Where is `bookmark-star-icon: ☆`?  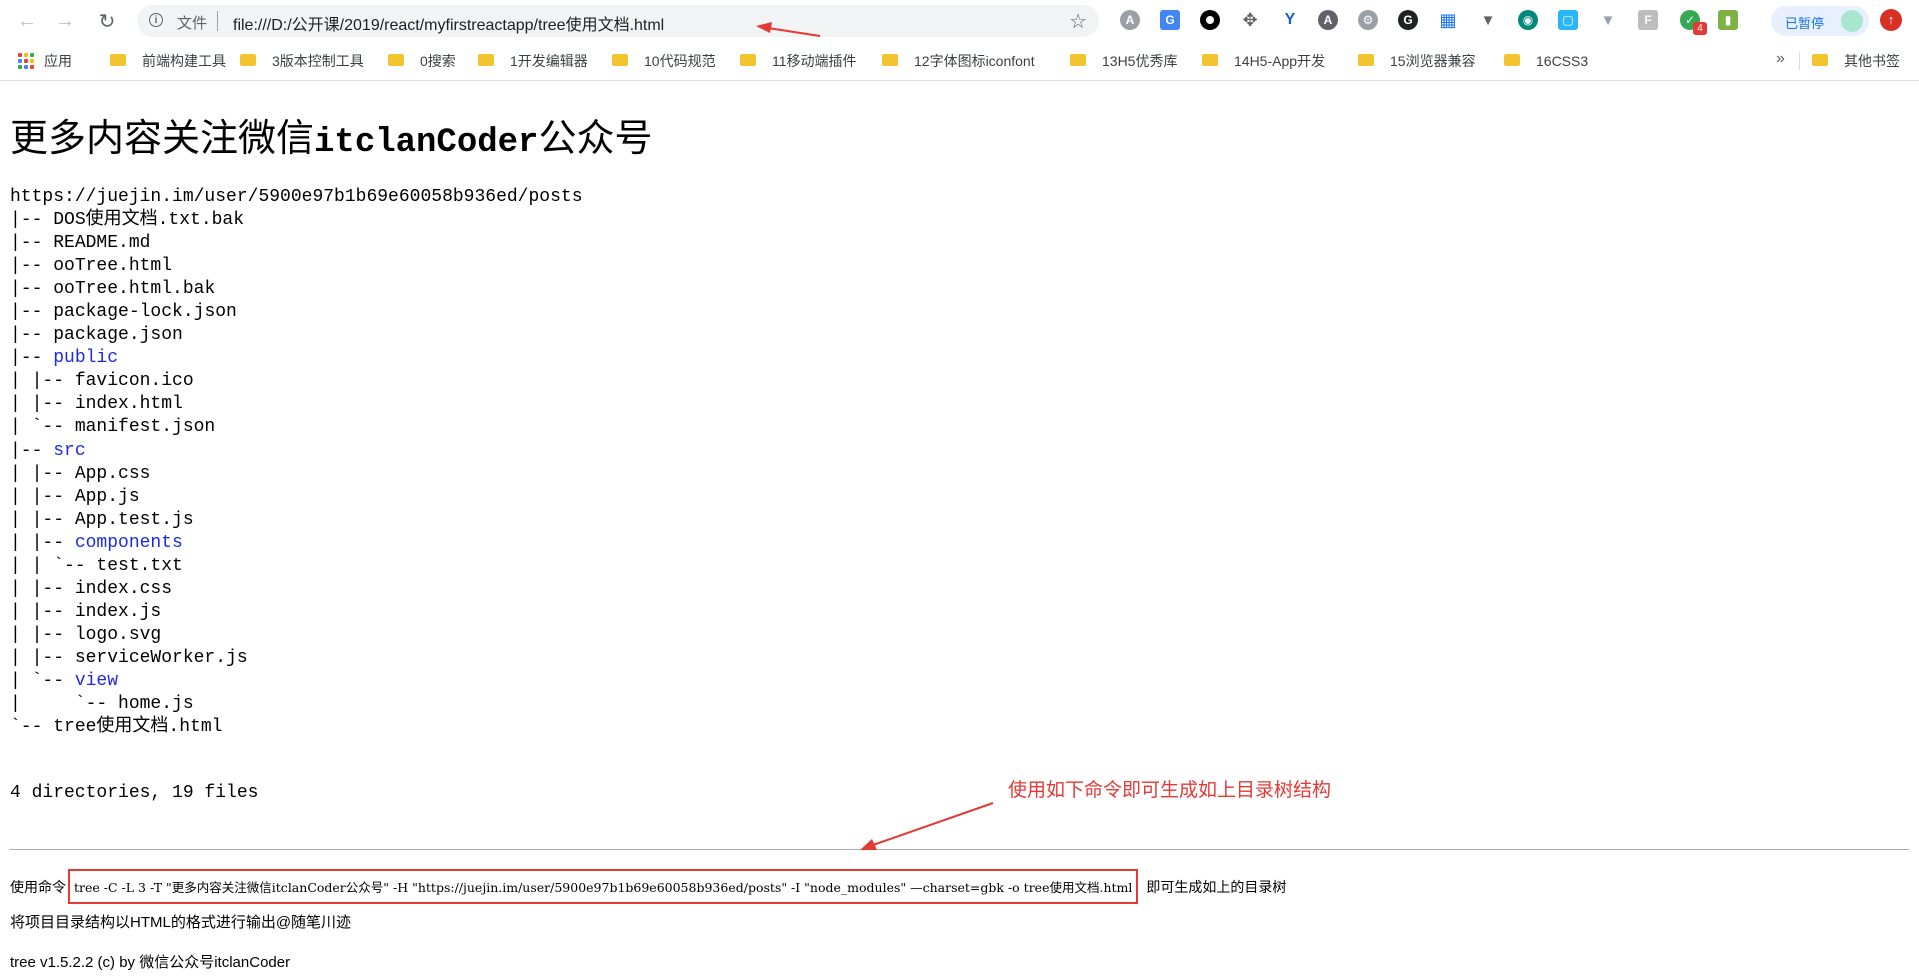
bookmark-star-icon: ☆ is located at coordinates (1078, 21).